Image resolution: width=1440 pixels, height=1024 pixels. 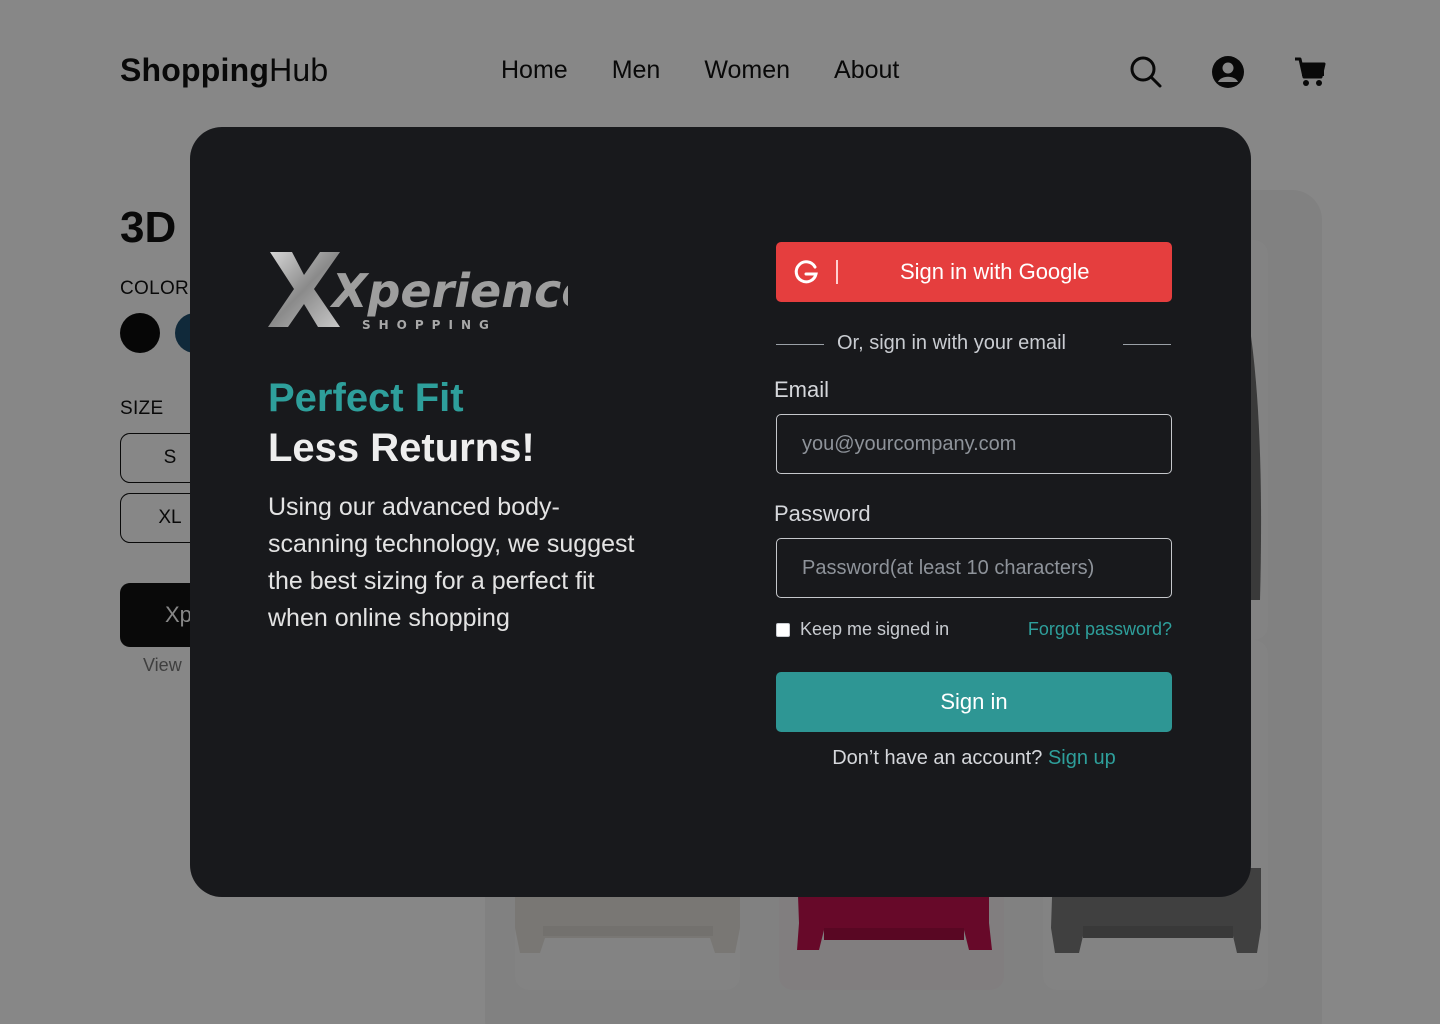 What do you see at coordinates (401, 448) in the screenshot?
I see `headline-less-returns: Less Returns!` at bounding box center [401, 448].